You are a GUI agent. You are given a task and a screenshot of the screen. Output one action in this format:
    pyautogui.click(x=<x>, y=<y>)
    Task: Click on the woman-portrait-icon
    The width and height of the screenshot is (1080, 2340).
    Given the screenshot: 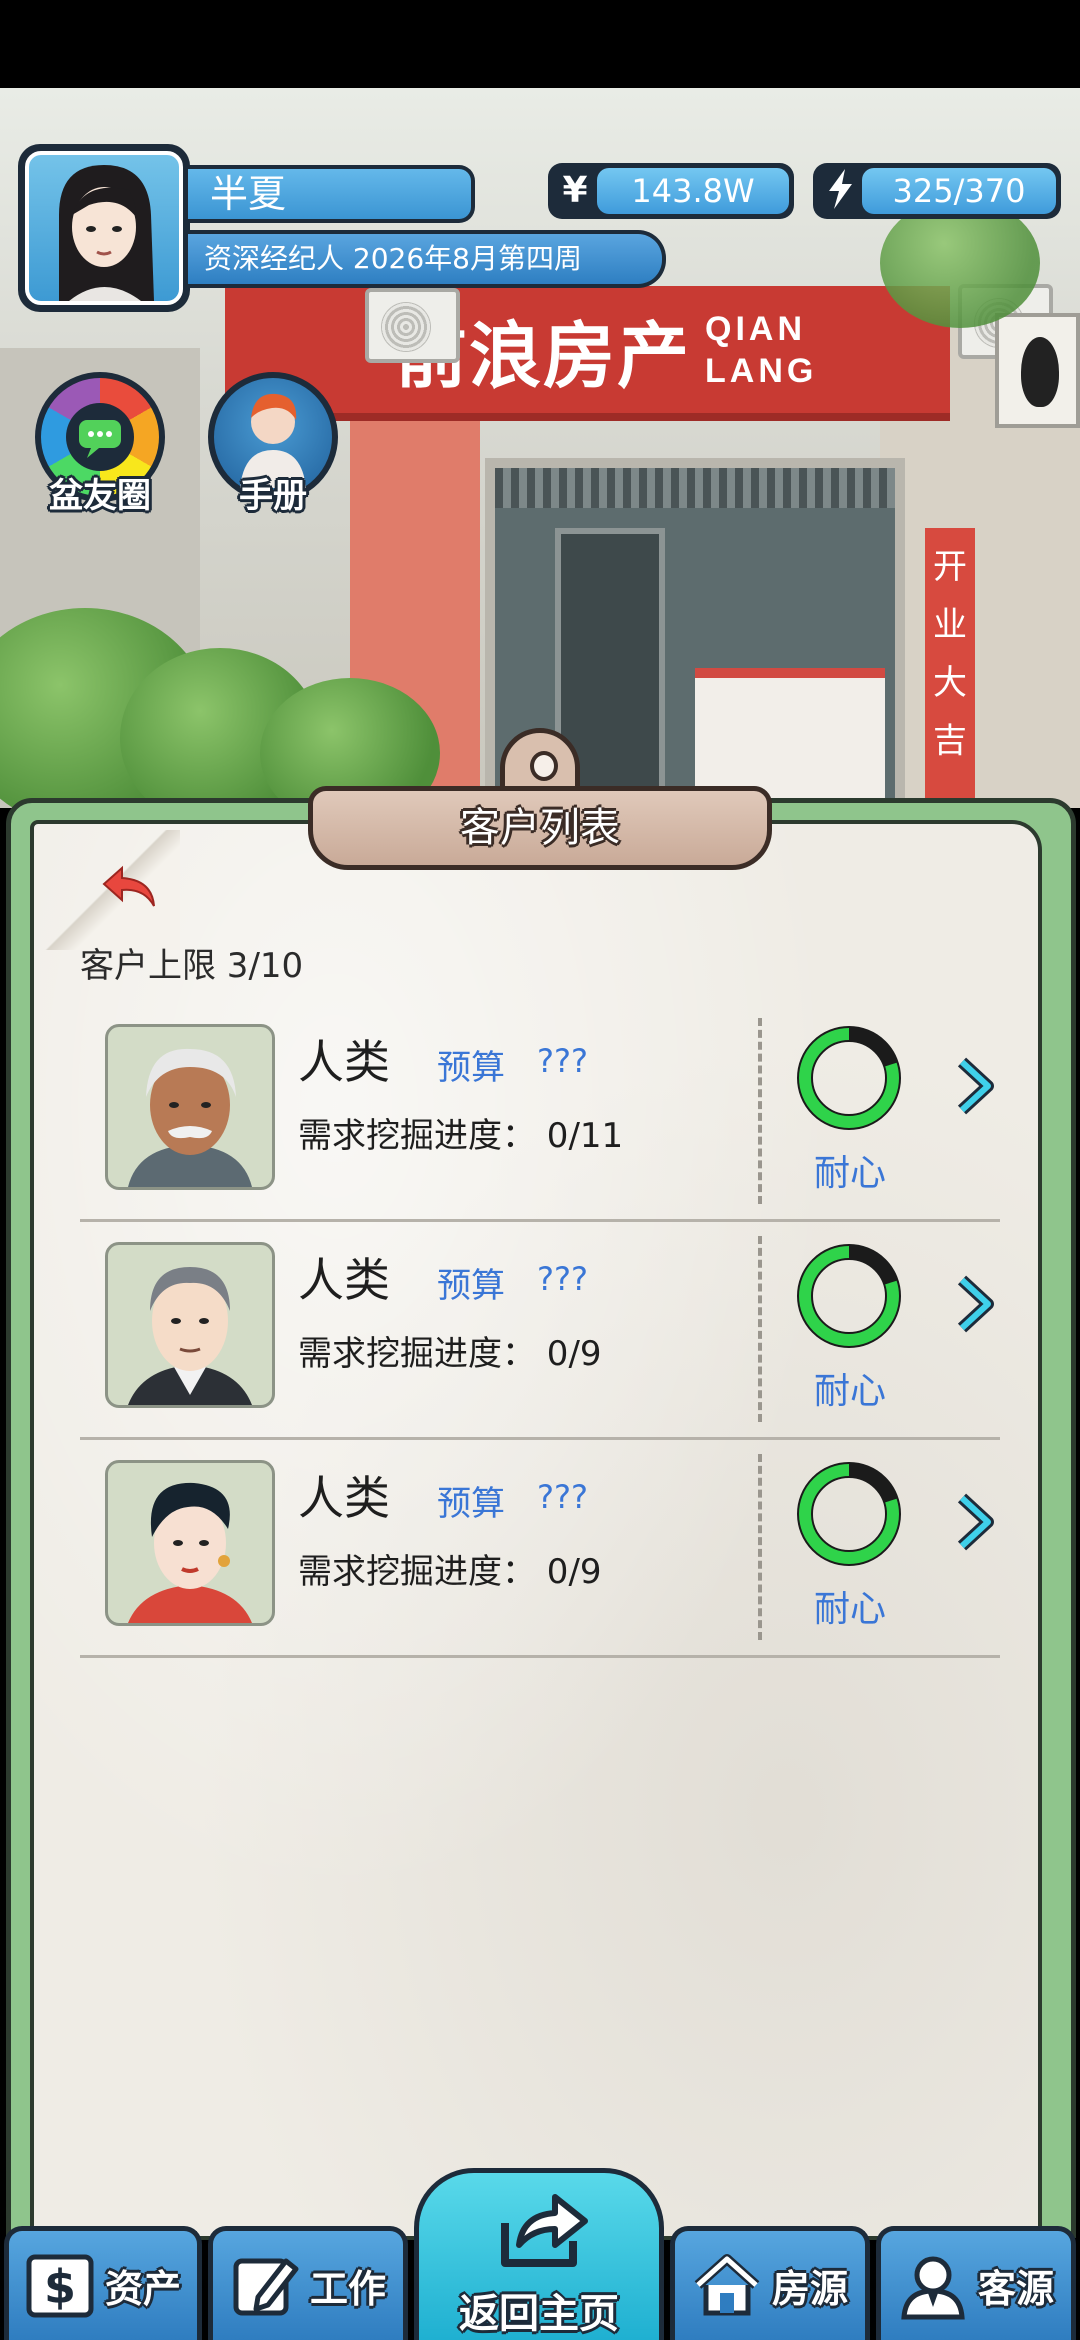 What is the action you would take?
    pyautogui.click(x=106, y=233)
    